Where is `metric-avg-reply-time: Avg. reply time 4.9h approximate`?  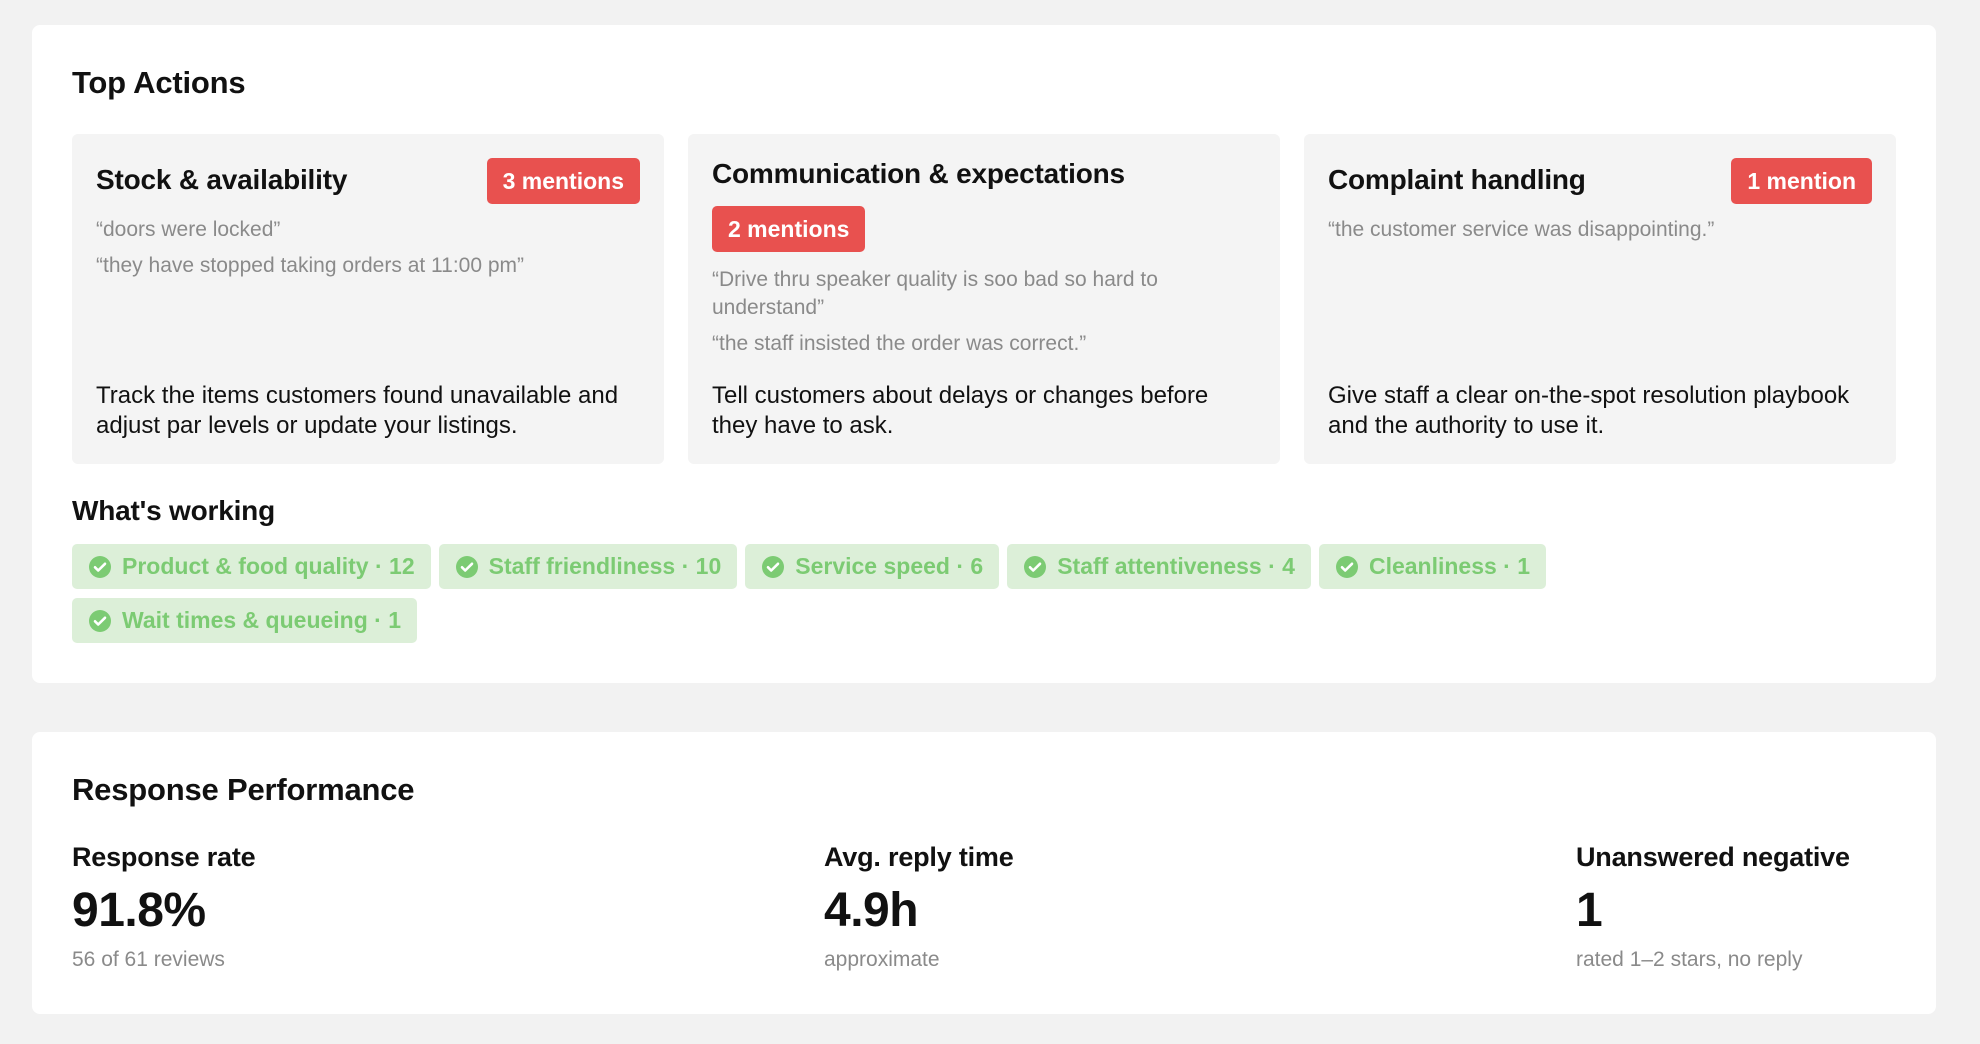 metric-avg-reply-time: Avg. reply time 4.9h approximate is located at coordinates (919, 907).